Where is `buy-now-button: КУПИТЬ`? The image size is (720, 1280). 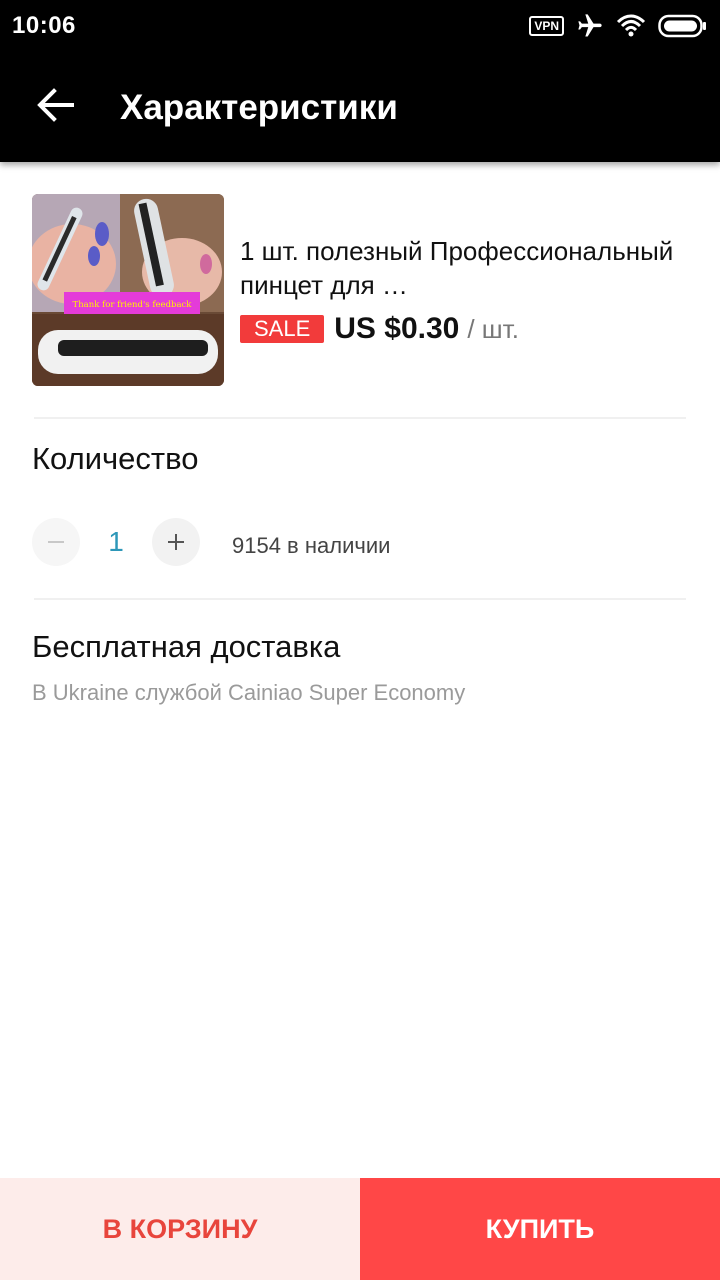
buy-now-button: КУПИТЬ is located at coordinates (540, 1229).